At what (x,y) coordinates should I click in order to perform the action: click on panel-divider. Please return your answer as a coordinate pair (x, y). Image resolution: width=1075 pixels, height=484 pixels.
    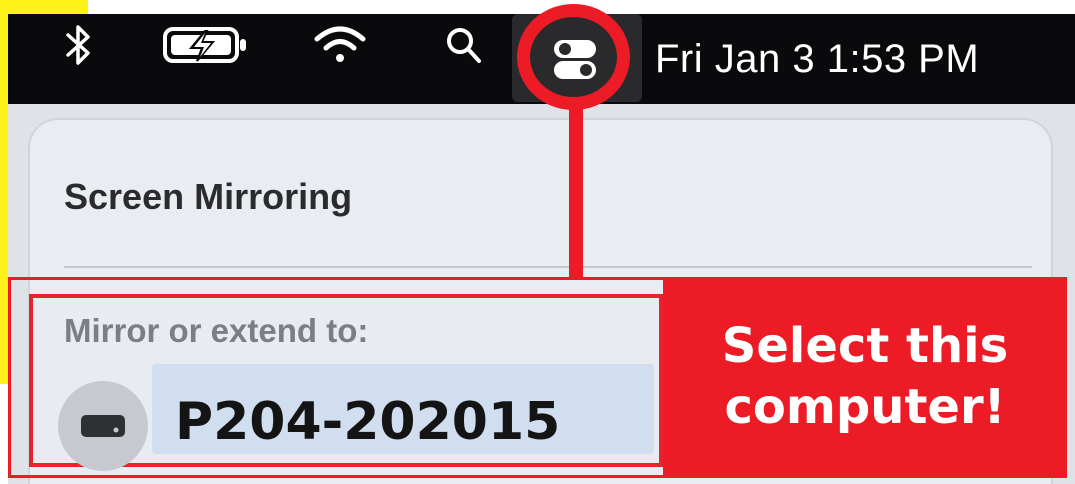
    Looking at the image, I should click on (548, 267).